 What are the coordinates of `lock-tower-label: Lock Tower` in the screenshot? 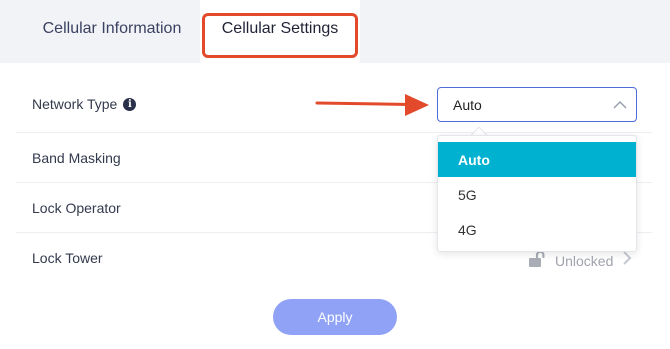 It's located at (67, 258).